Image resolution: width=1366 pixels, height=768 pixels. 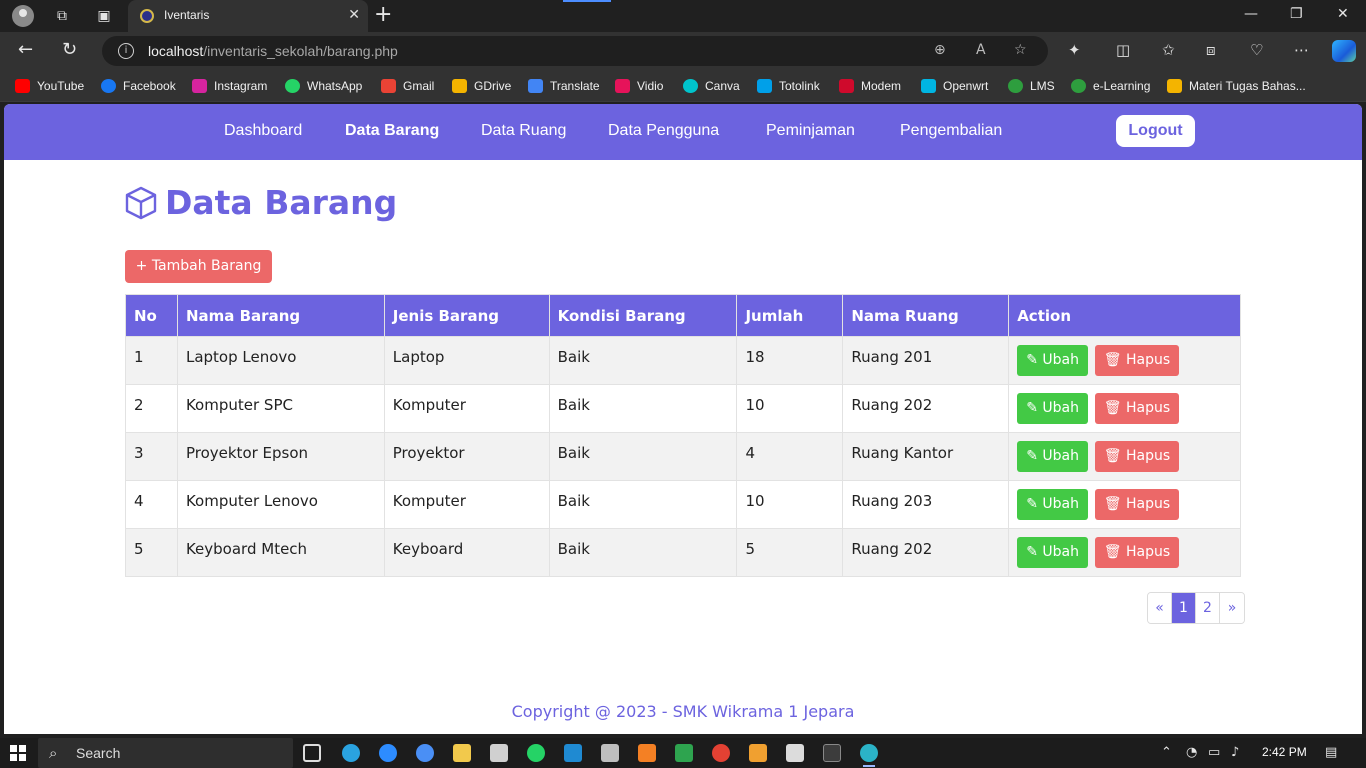 I want to click on new-tab-icon: +, so click(x=383, y=15).